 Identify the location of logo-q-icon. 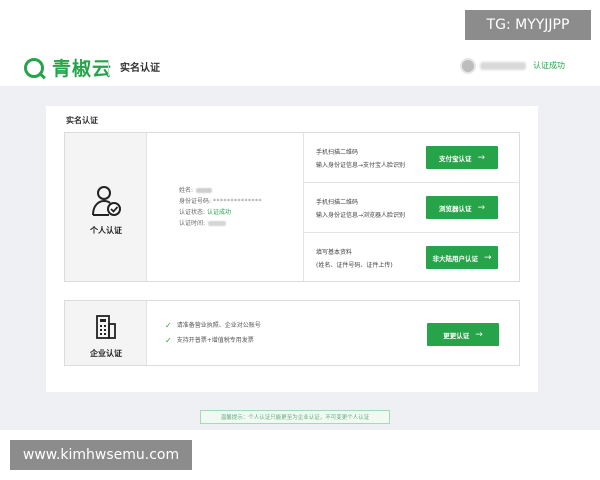
(34, 67).